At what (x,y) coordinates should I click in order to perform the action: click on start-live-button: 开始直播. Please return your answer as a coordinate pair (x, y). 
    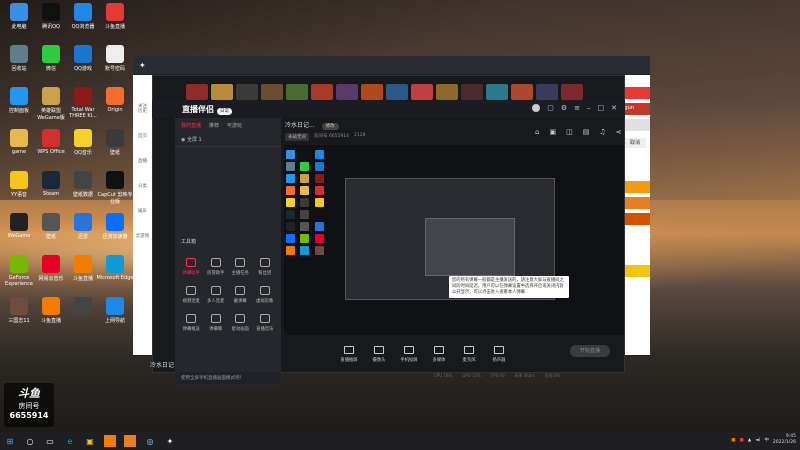
    Looking at the image, I should click on (590, 351).